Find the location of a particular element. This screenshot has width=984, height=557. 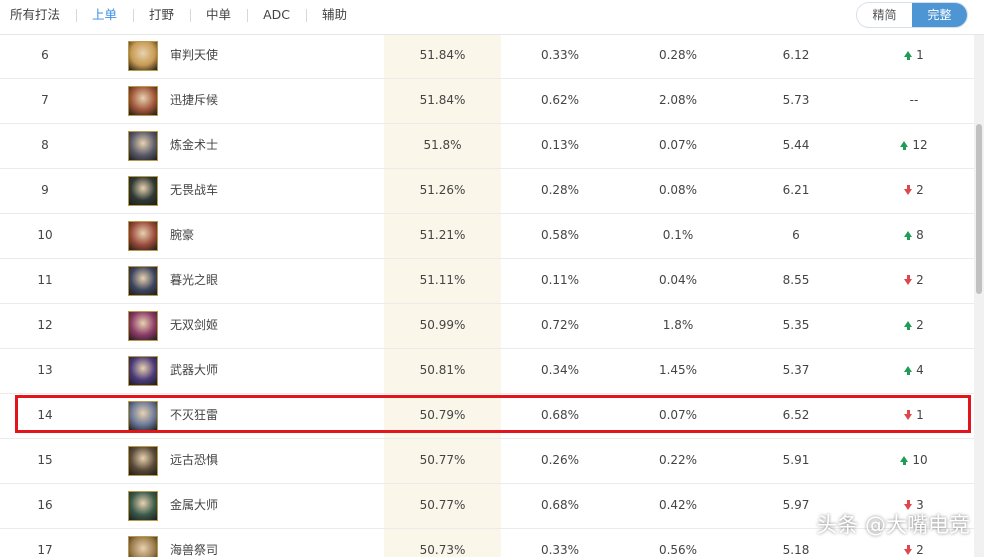

tab-2: 打野 is located at coordinates (161, 15).